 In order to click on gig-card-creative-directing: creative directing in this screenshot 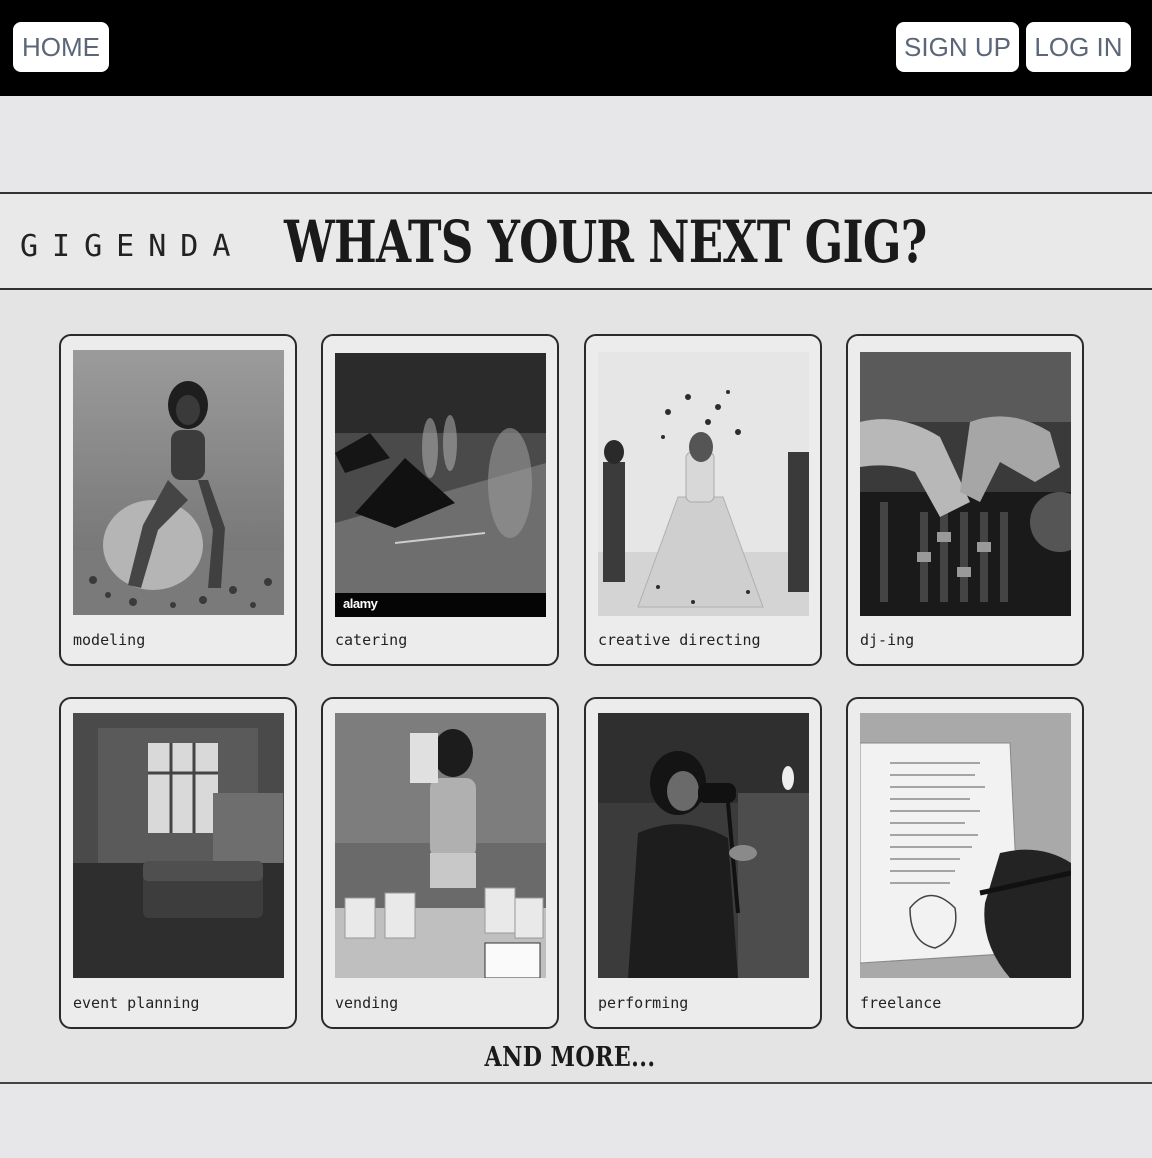, I will do `click(703, 500)`.